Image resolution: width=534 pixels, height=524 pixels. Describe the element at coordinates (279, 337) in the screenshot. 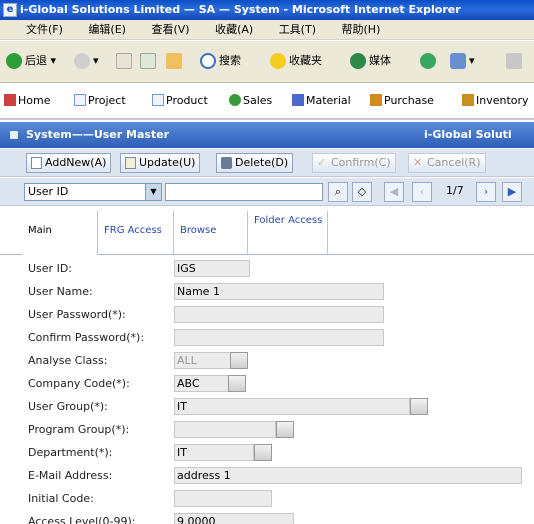

I see `confirm-password-field` at that location.